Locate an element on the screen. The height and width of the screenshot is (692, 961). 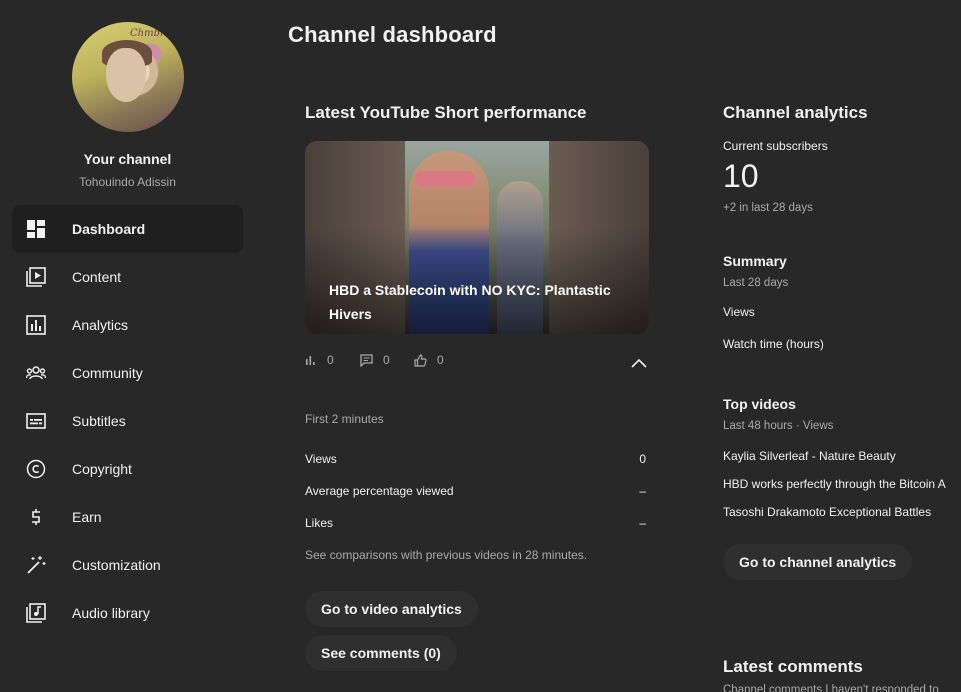
avatar-signature: Chmbra is located at coordinates (150, 33).